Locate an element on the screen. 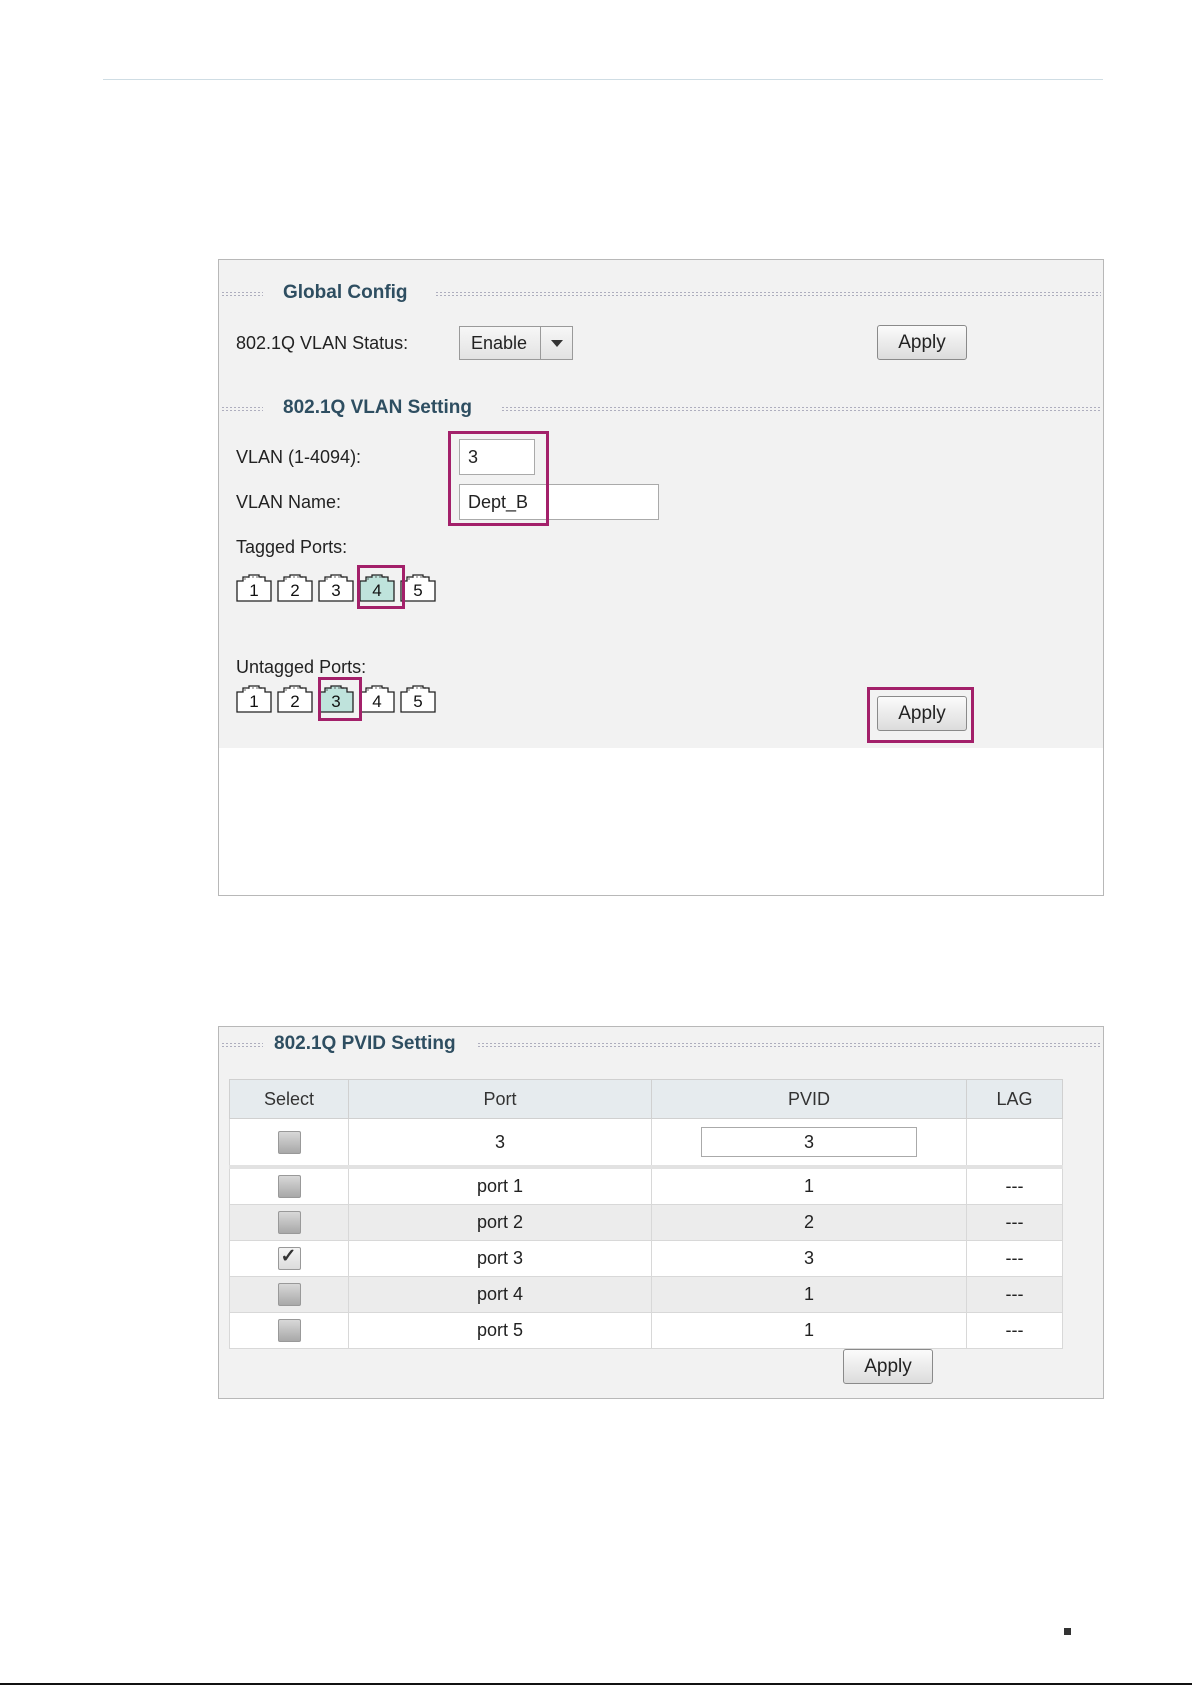 The width and height of the screenshot is (1192, 1685). global-config-title: Global Config is located at coordinates (345, 292).